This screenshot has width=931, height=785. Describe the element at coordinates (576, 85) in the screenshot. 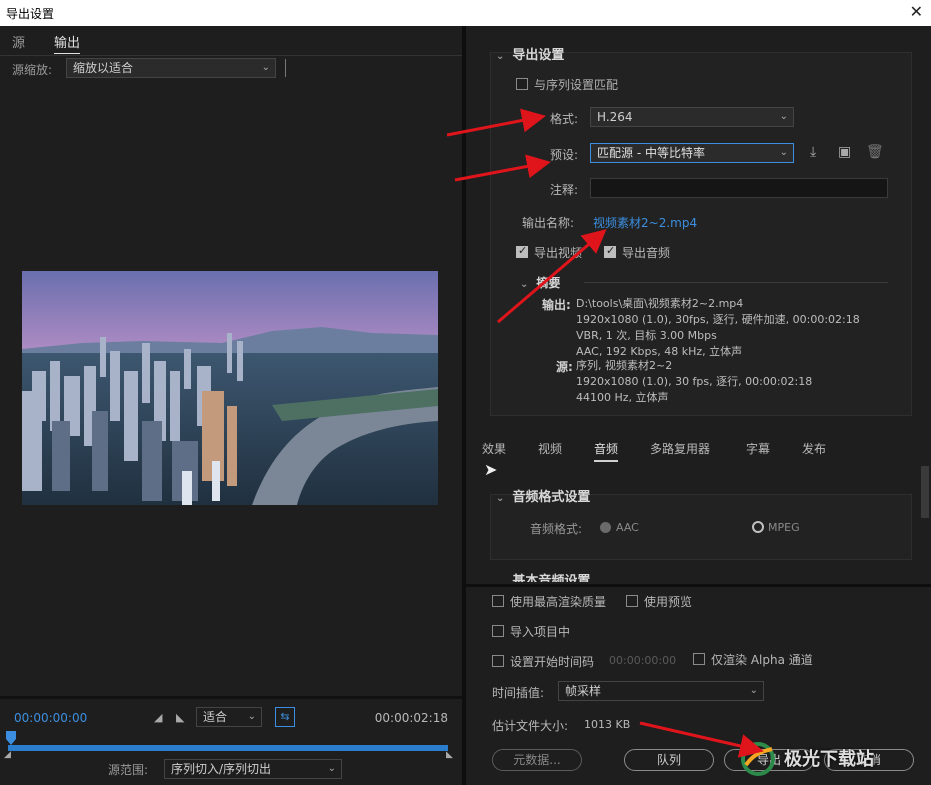

I see `match-sequence-label: 与序列设置匹配` at that location.